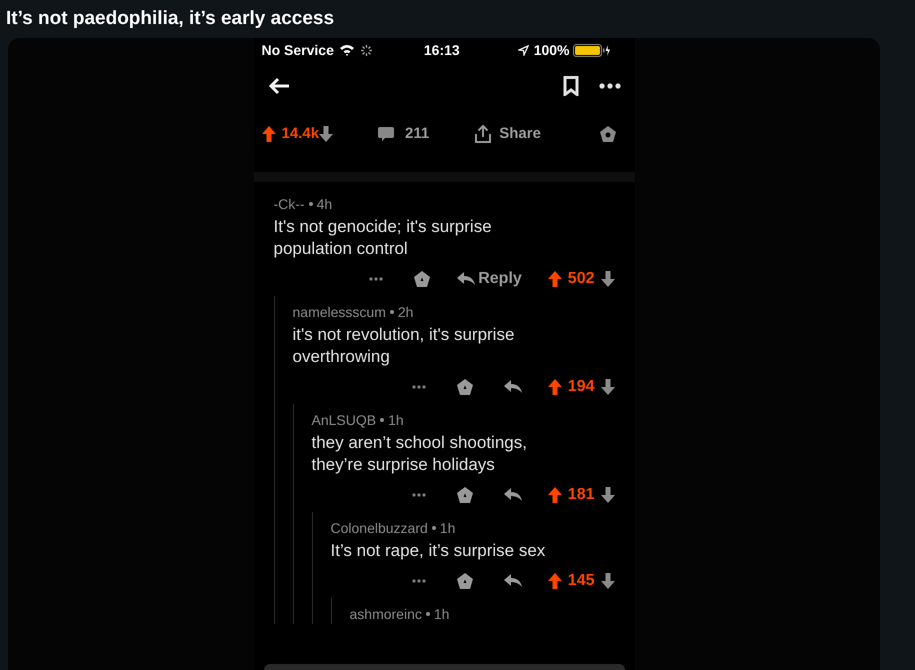 The width and height of the screenshot is (915, 670). Describe the element at coordinates (483, 134) in the screenshot. I see `share-icon` at that location.